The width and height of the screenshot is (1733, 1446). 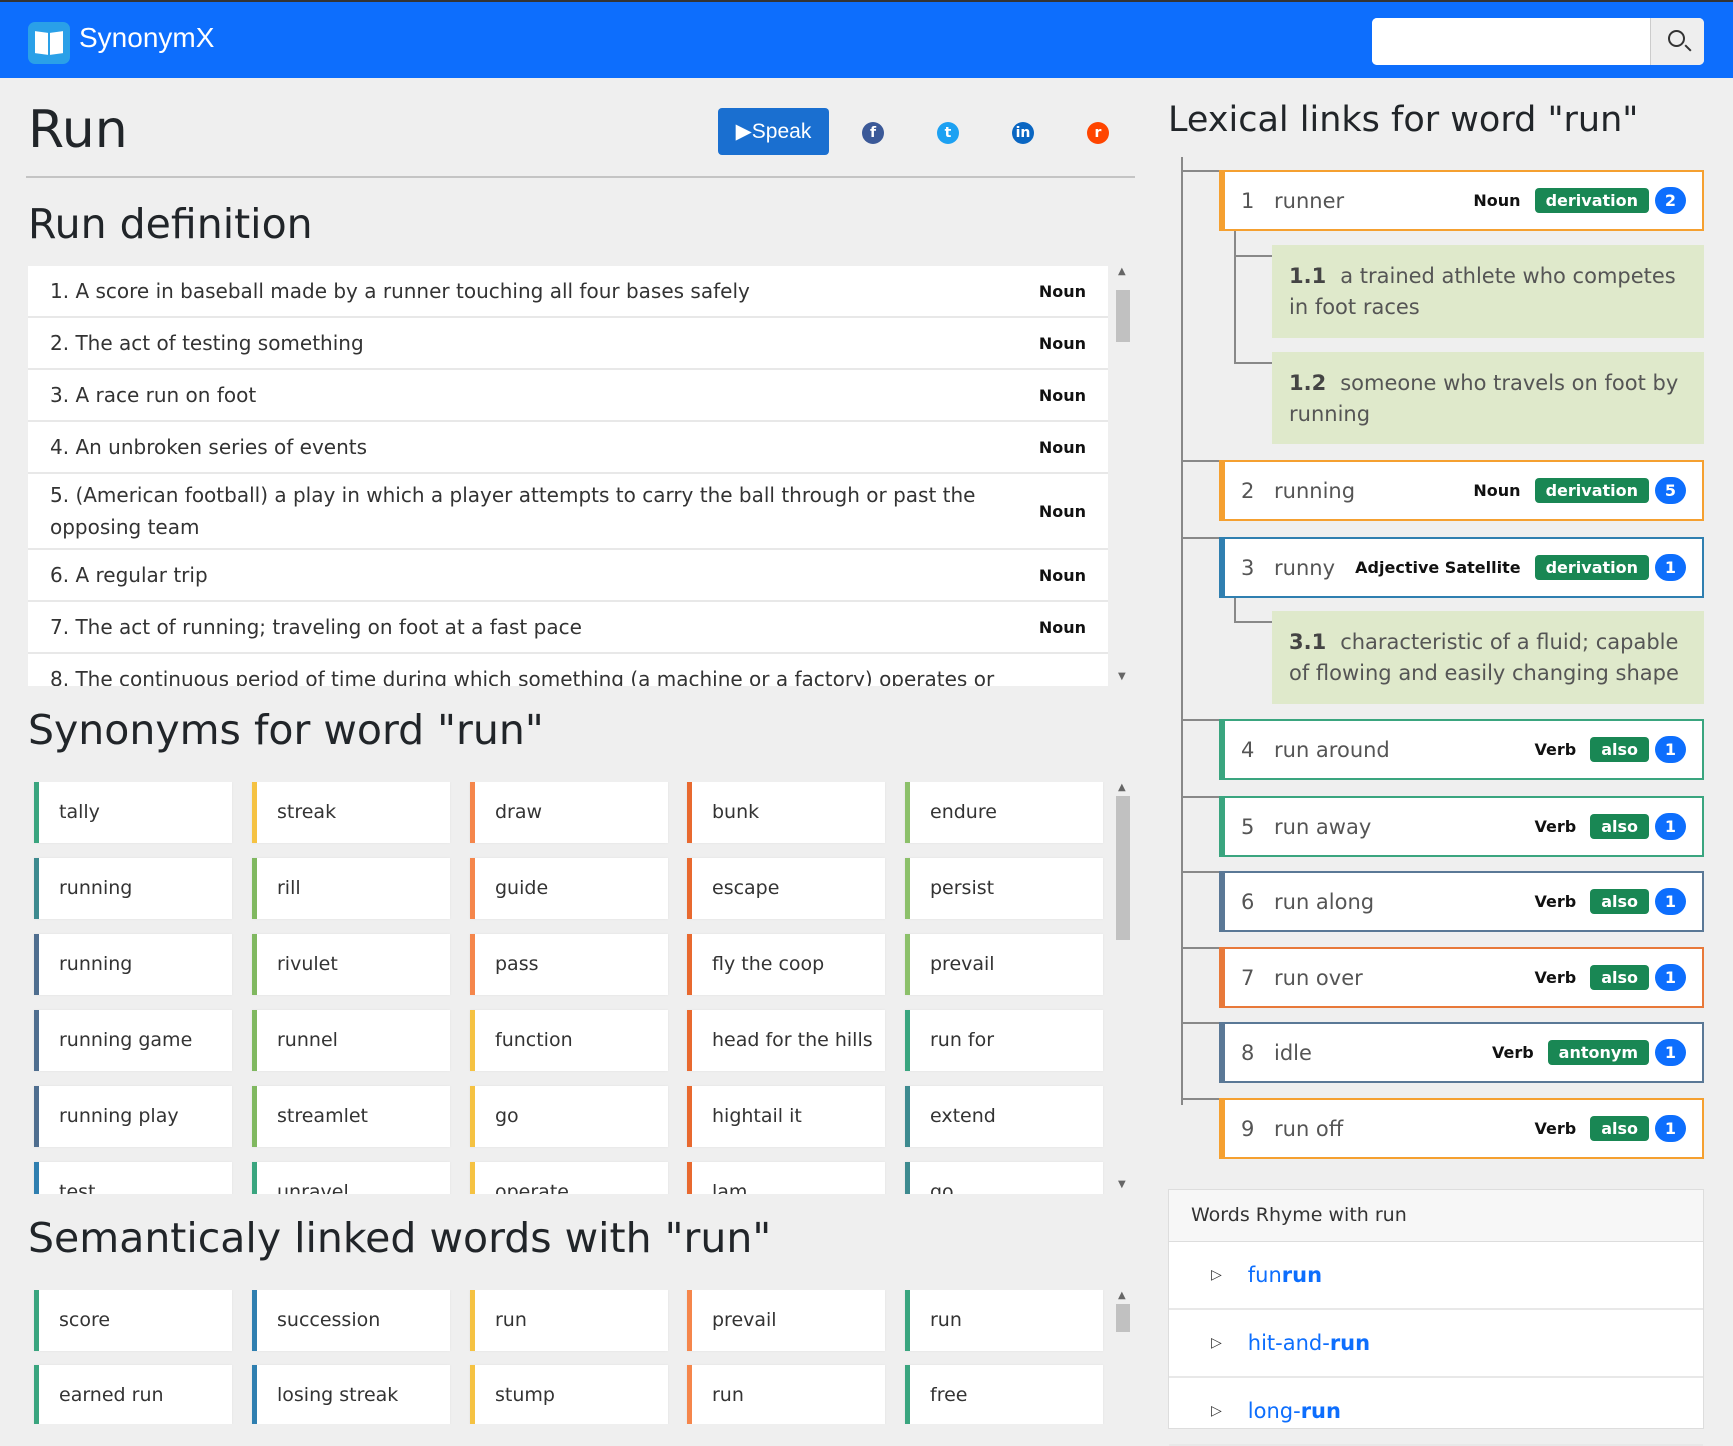 What do you see at coordinates (351, 1320) in the screenshot?
I see `semantic-word-card: succession` at bounding box center [351, 1320].